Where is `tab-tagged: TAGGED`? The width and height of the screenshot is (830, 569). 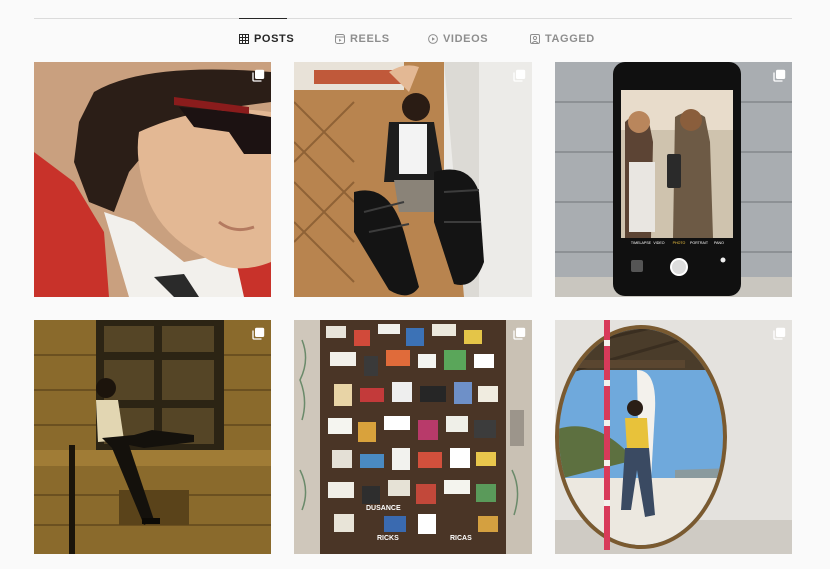 tab-tagged: TAGGED is located at coordinates (562, 39).